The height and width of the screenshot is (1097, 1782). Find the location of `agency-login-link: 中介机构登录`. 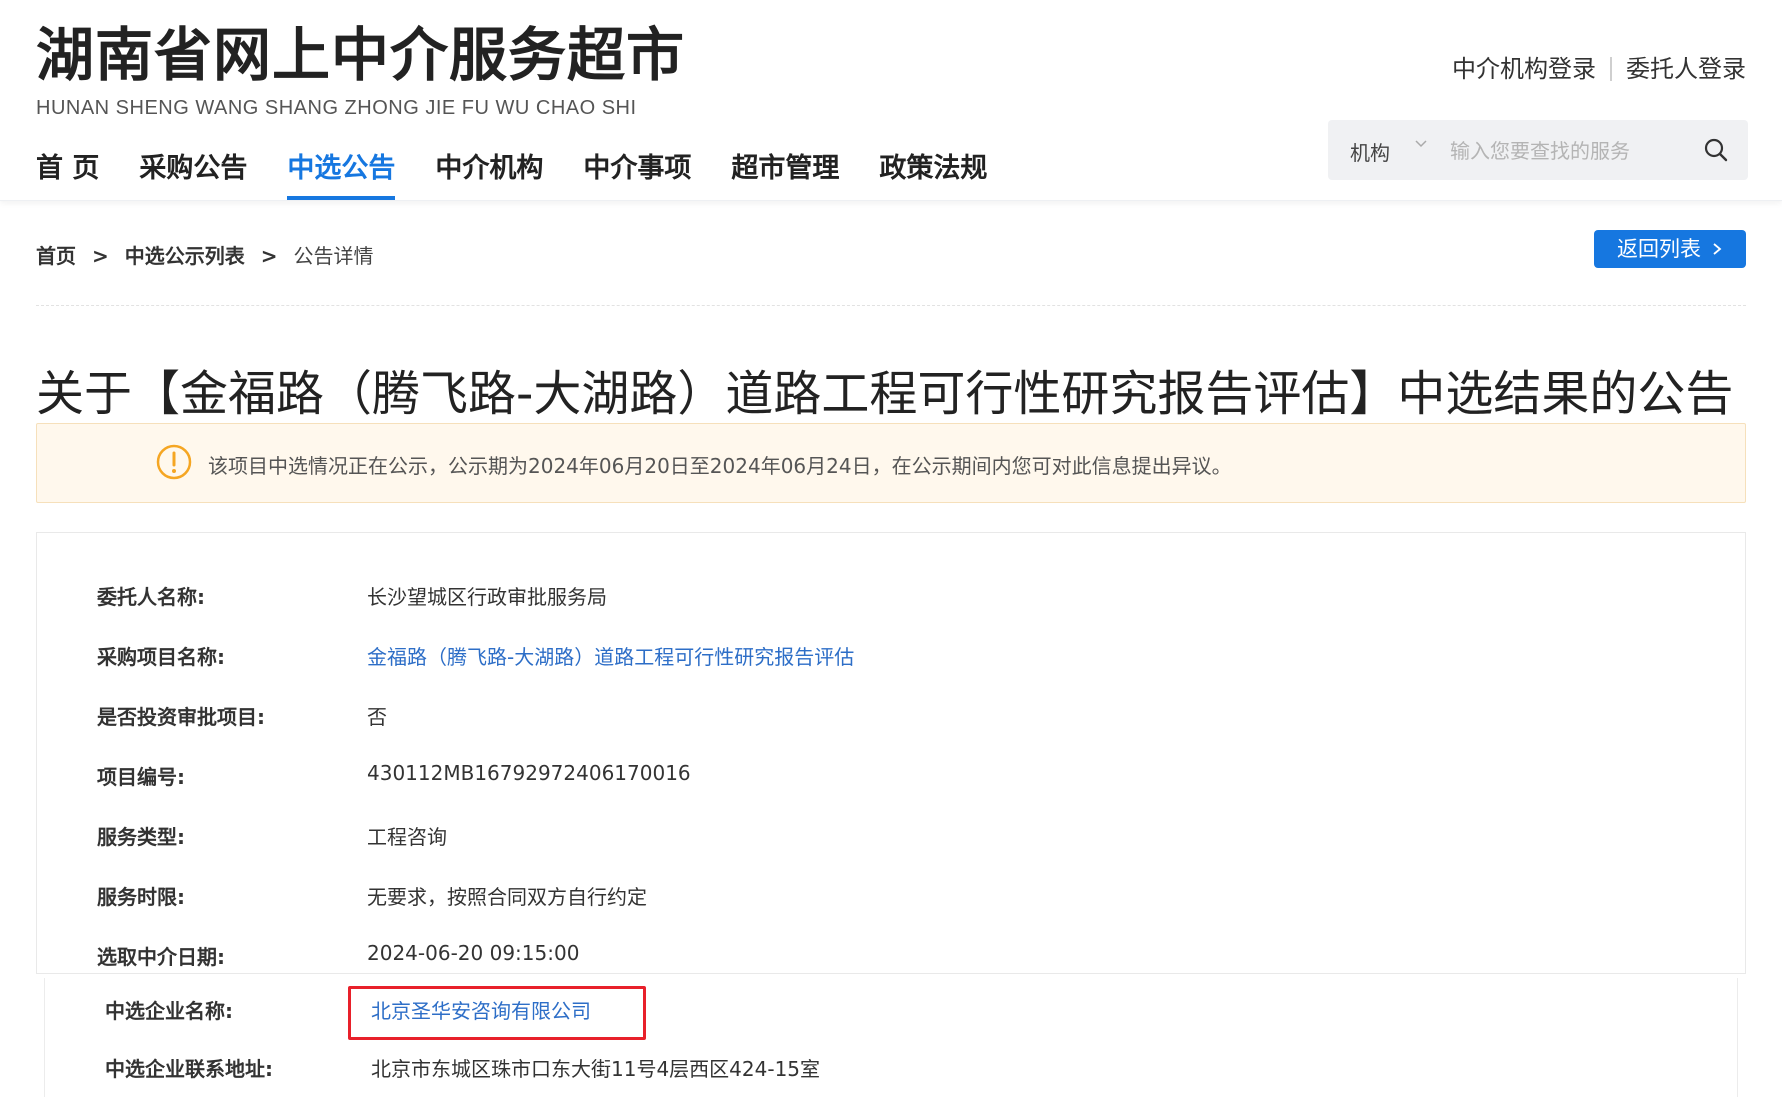

agency-login-link: 中介机构登录 is located at coordinates (1524, 69).